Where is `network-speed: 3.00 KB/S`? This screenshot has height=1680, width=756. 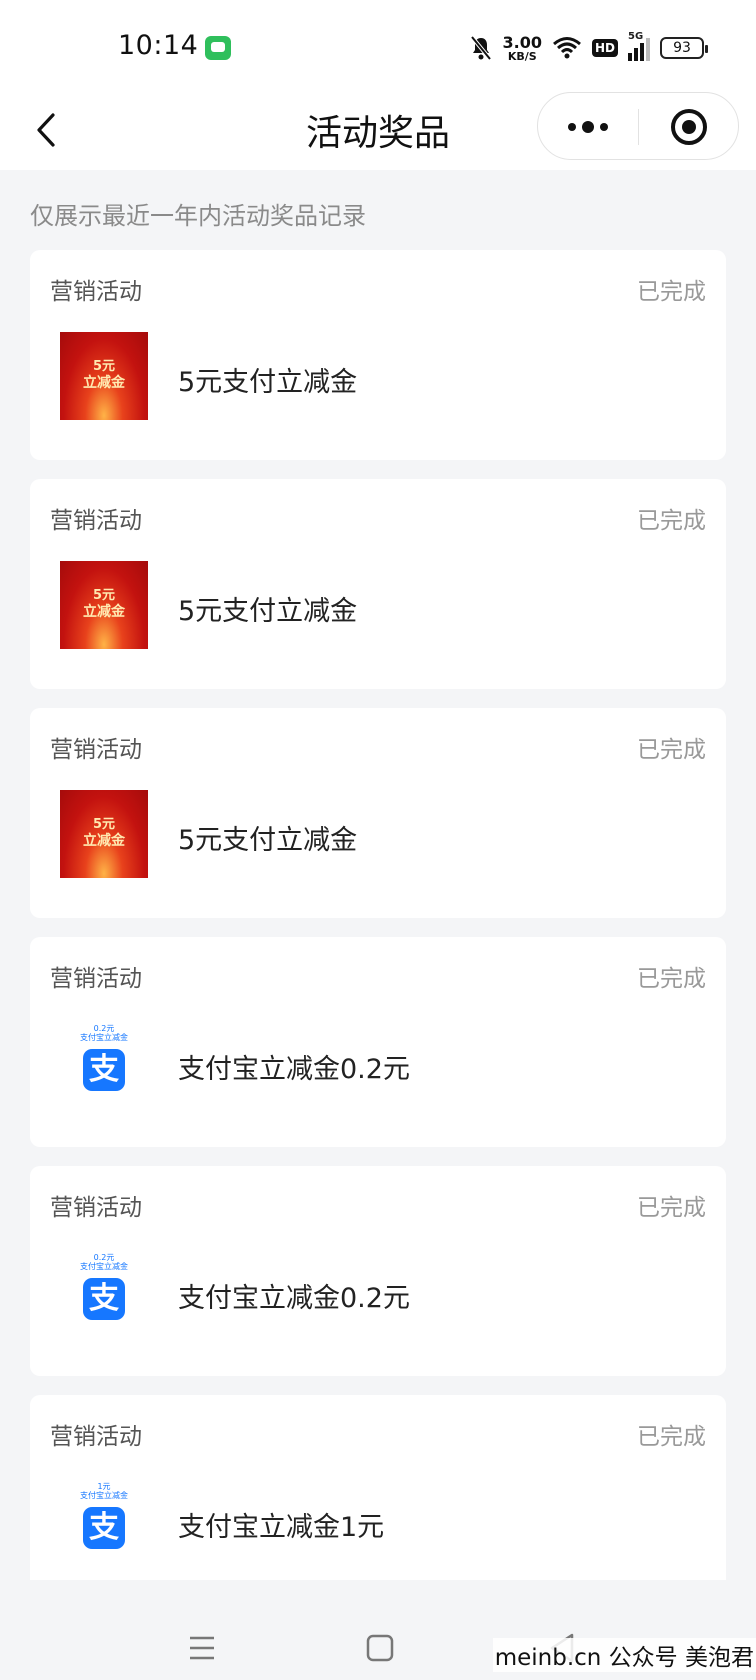 network-speed: 3.00 KB/S is located at coordinates (522, 47).